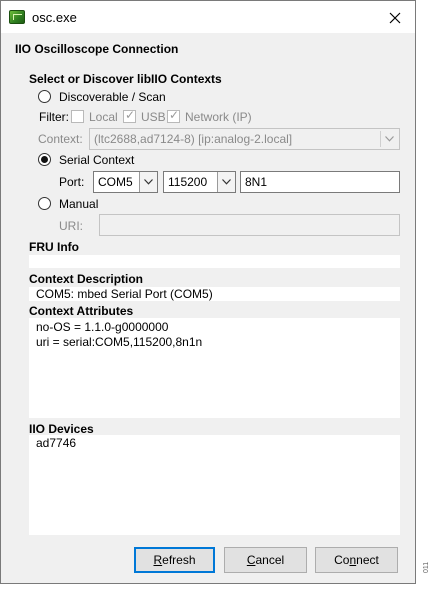  I want to click on filter-usb-checkbox: ✓, so click(129, 115).